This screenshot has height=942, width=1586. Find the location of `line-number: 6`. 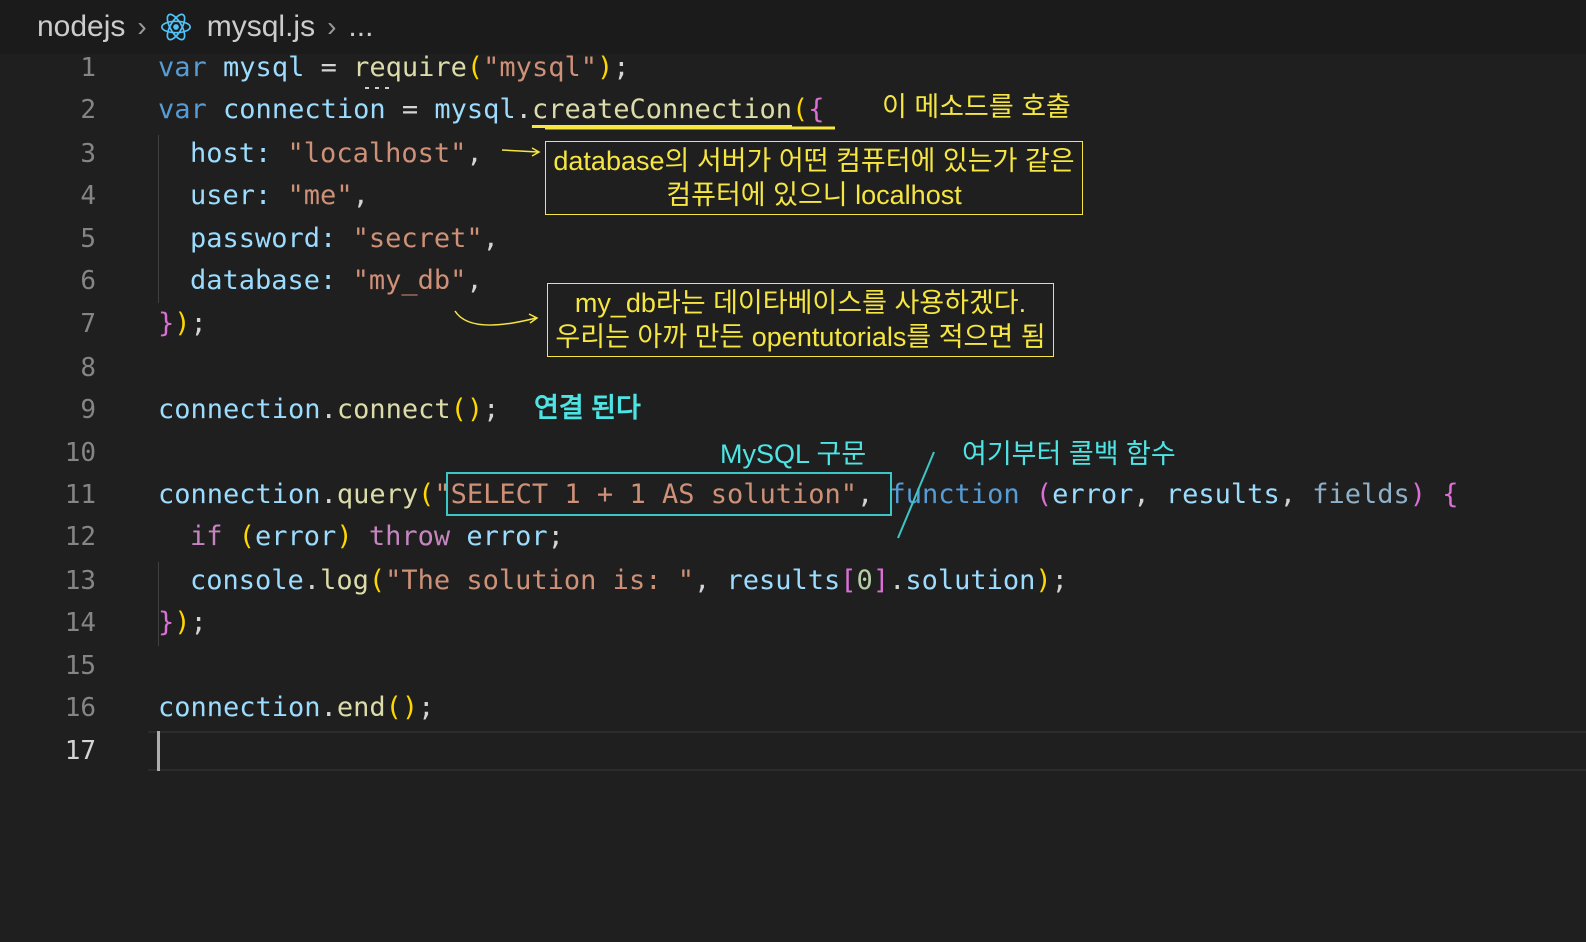

line-number: 6 is located at coordinates (88, 281).